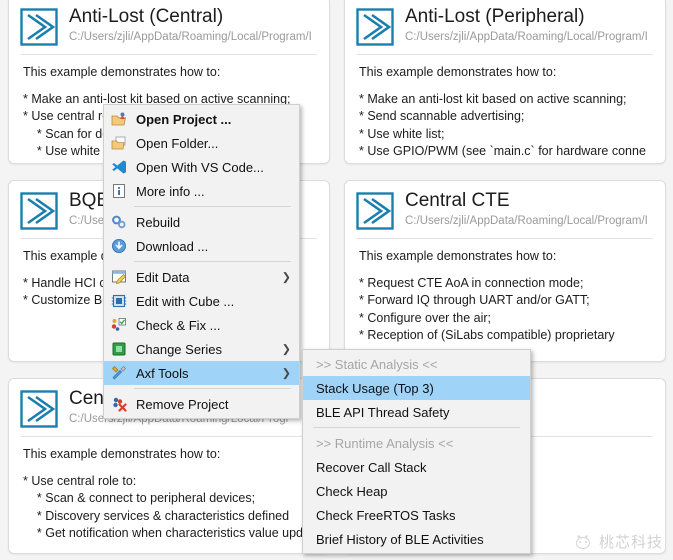 Image resolution: width=673 pixels, height=560 pixels. I want to click on menu-item-remove-project: Remove Project, so click(201, 404).